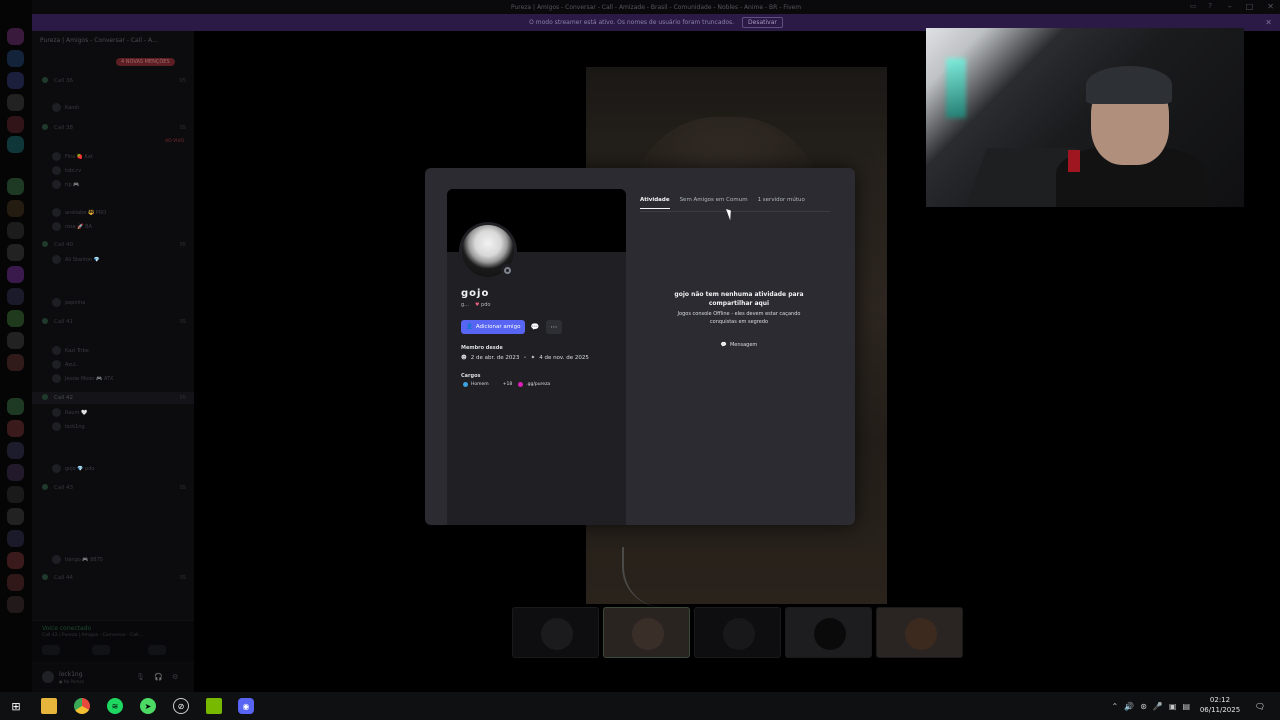 This screenshot has width=1280, height=720. What do you see at coordinates (1143, 706) in the screenshot?
I see `app-tray-icon: ⊛` at bounding box center [1143, 706].